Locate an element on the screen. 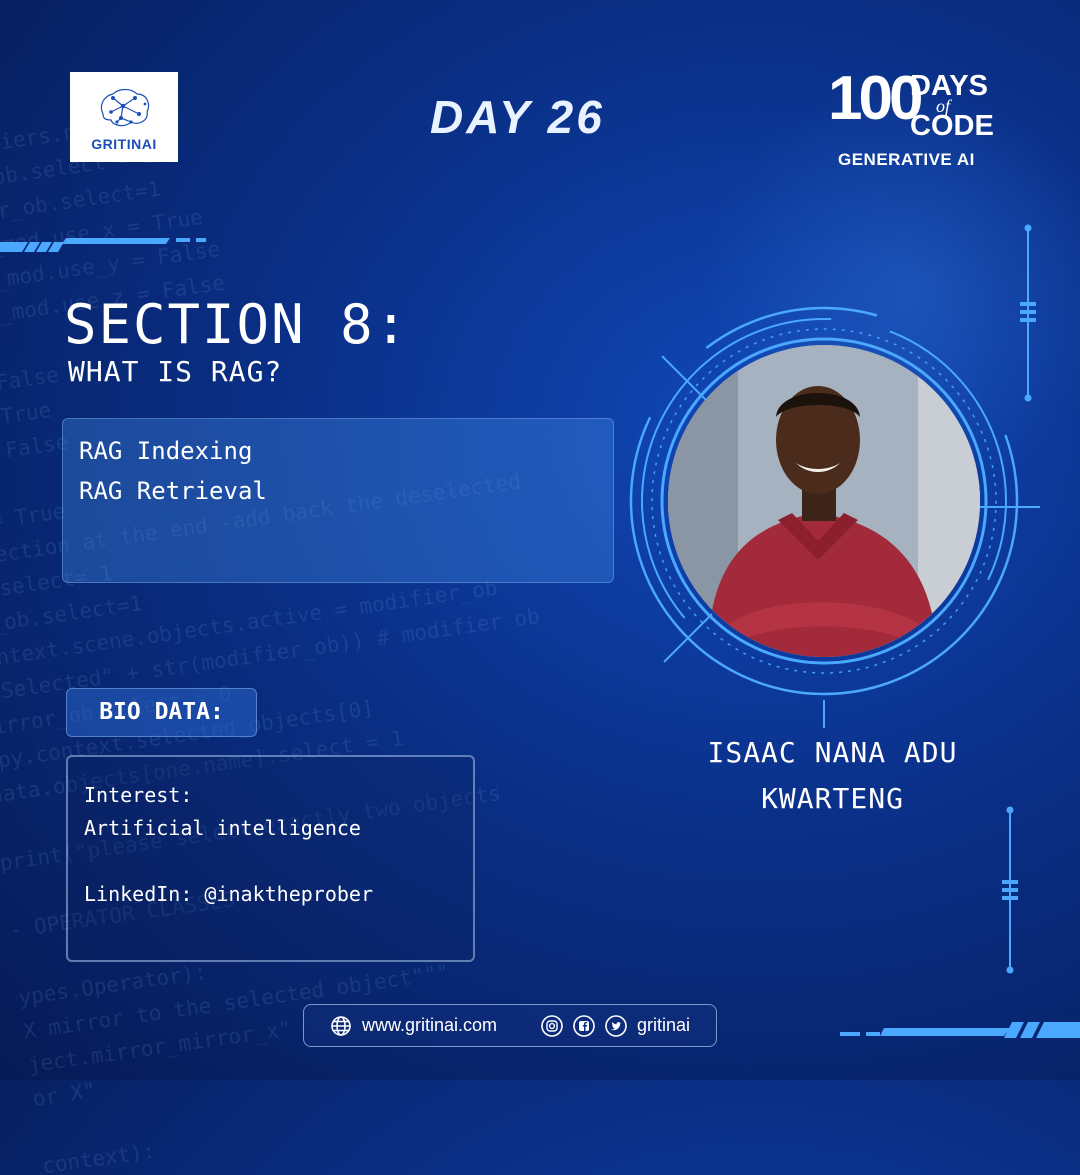 The height and width of the screenshot is (1175, 1080). topics-panel: RAG Indexing RAG Retrieval is located at coordinates (338, 500).